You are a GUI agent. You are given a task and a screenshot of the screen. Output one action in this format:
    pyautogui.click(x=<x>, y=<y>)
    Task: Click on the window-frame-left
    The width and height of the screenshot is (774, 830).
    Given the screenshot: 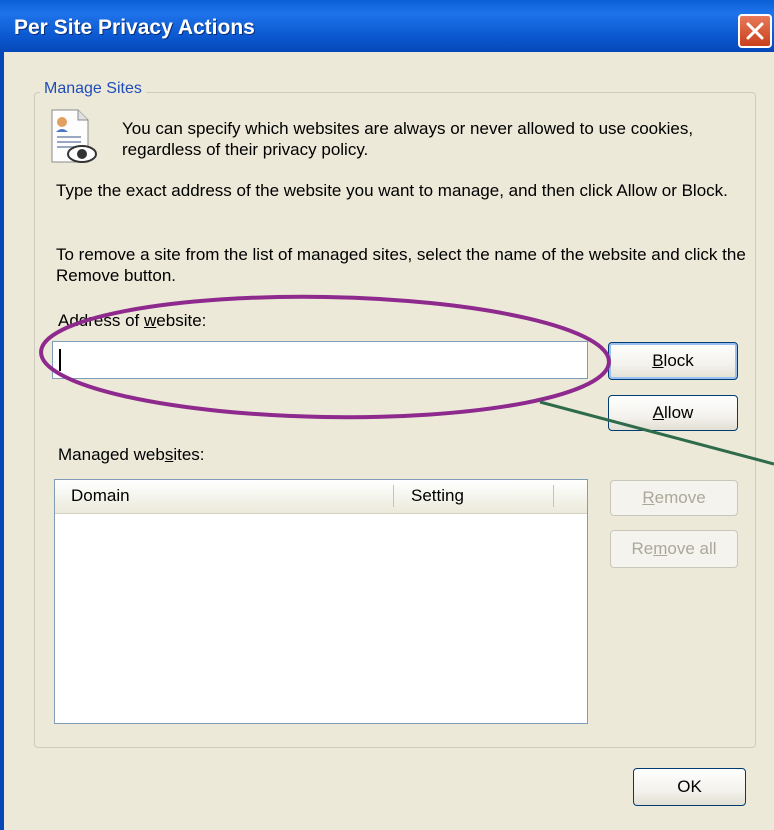 What is the action you would take?
    pyautogui.click(x=2, y=441)
    